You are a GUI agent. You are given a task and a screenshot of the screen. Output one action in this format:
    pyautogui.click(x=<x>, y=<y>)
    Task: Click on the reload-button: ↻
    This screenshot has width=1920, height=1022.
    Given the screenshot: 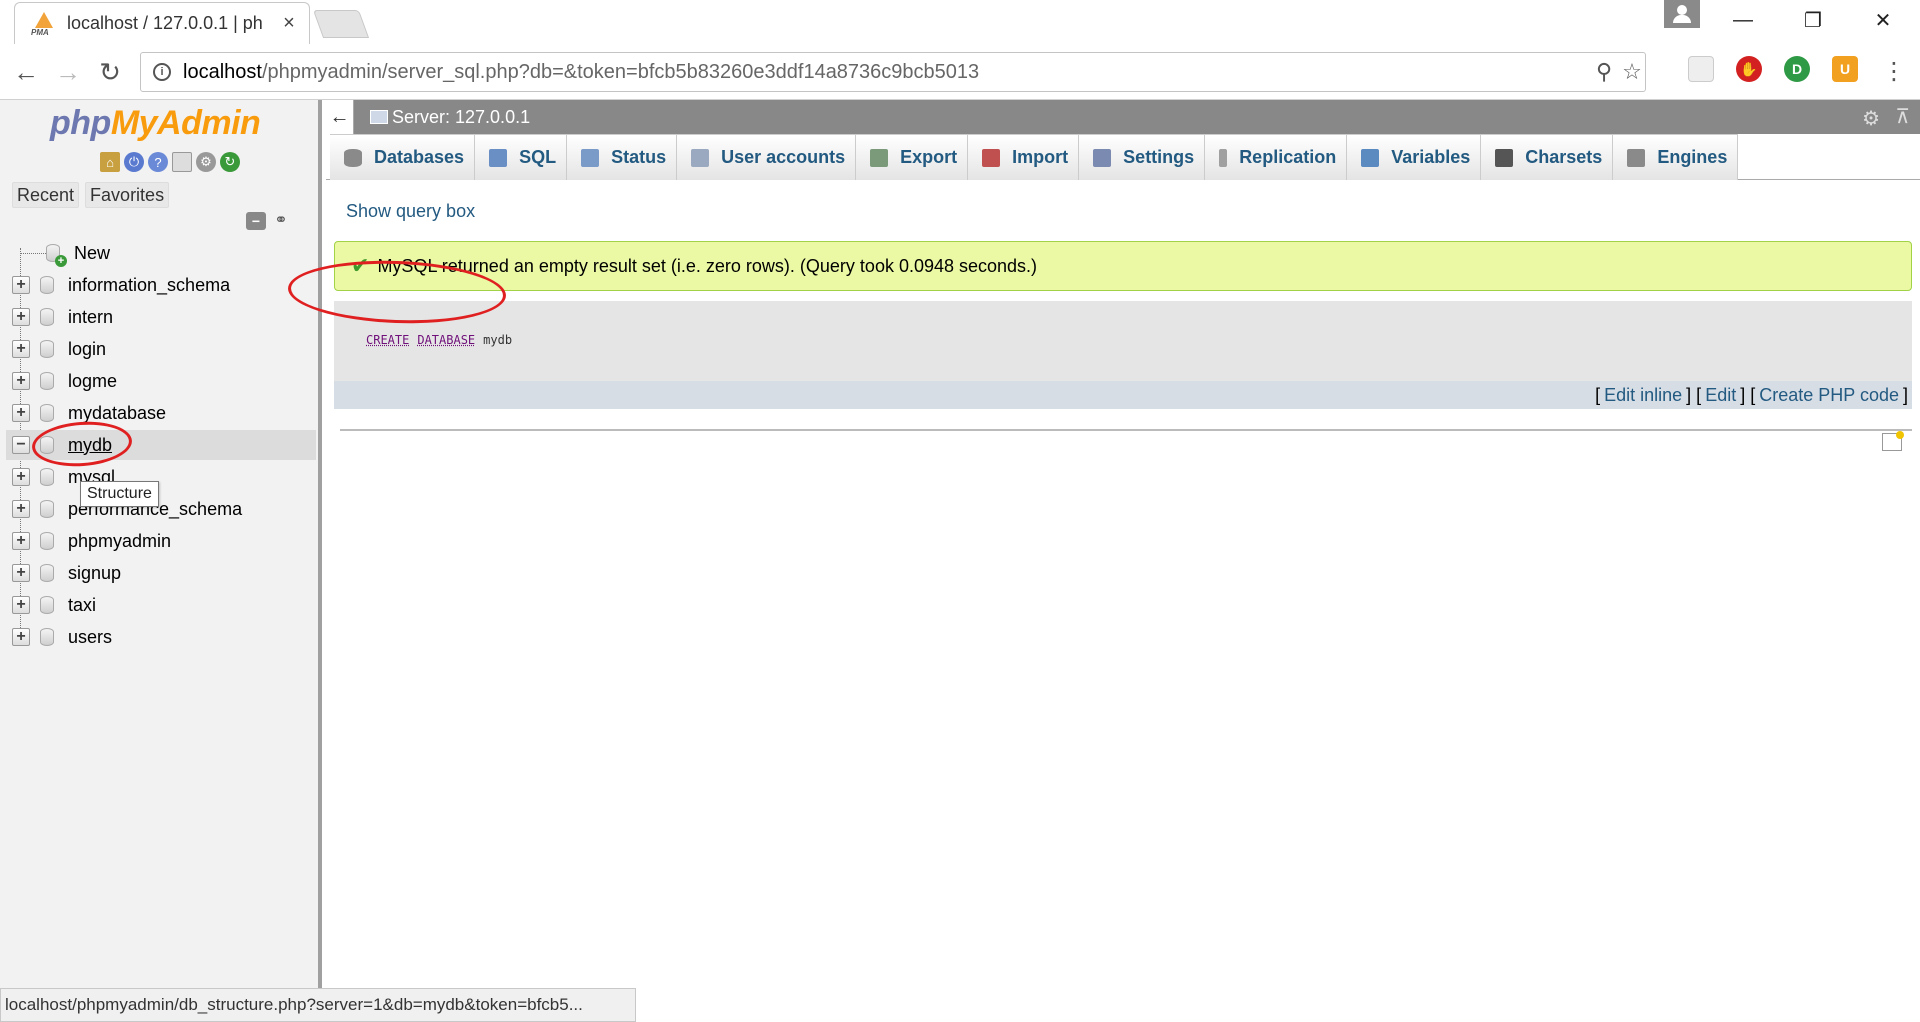 What is the action you would take?
    pyautogui.click(x=110, y=72)
    